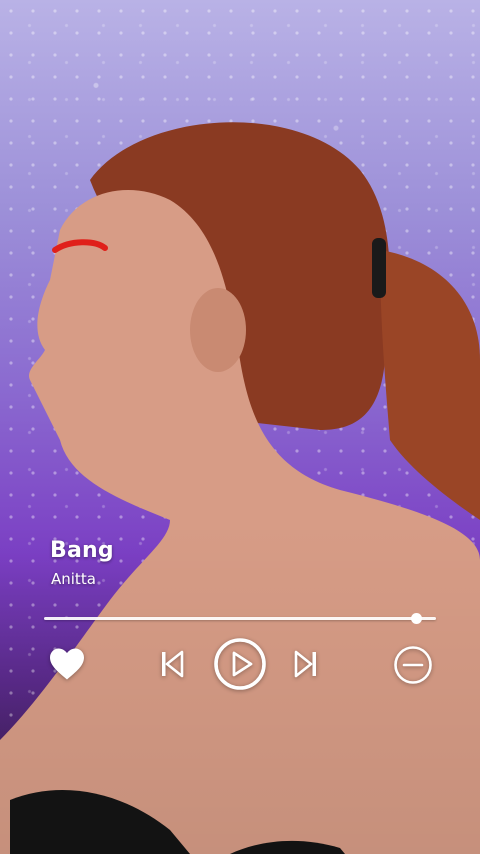  Describe the element at coordinates (82, 550) in the screenshot. I see `song-title: Bang` at that location.